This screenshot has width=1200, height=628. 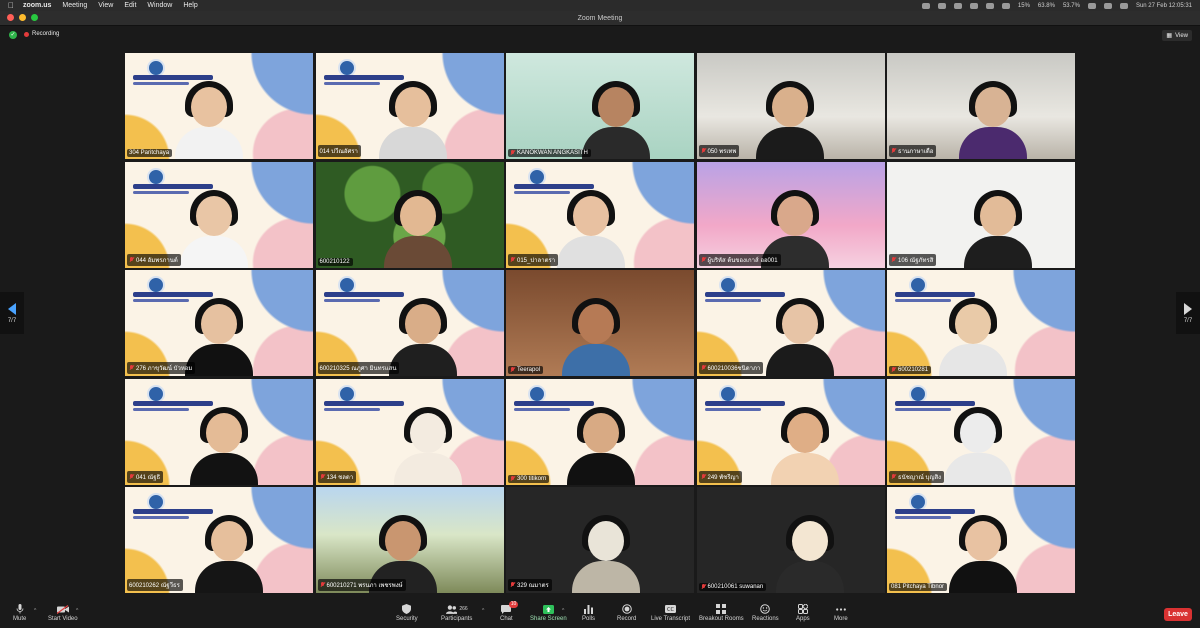 What do you see at coordinates (513, 604) in the screenshot?
I see `chat-unread-badge: 10` at bounding box center [513, 604].